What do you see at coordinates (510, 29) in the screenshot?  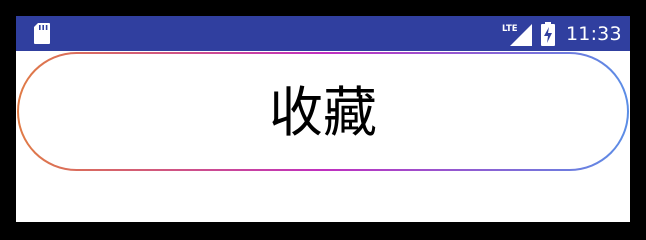 I see `lte-label: LTE` at bounding box center [510, 29].